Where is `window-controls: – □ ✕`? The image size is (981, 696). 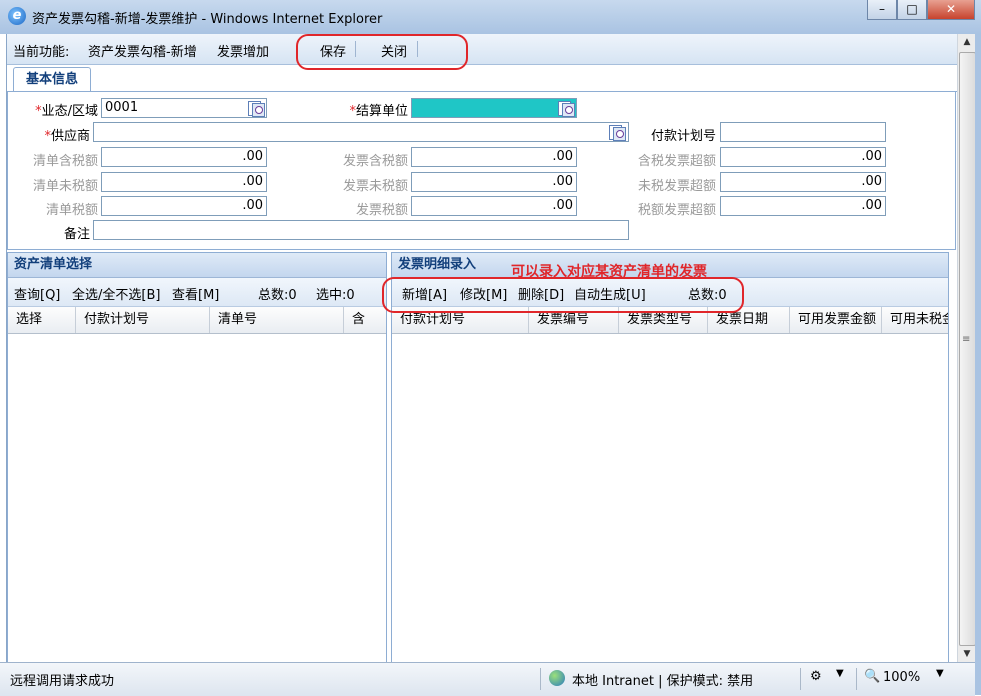
window-controls: – □ ✕ is located at coordinates (921, 10).